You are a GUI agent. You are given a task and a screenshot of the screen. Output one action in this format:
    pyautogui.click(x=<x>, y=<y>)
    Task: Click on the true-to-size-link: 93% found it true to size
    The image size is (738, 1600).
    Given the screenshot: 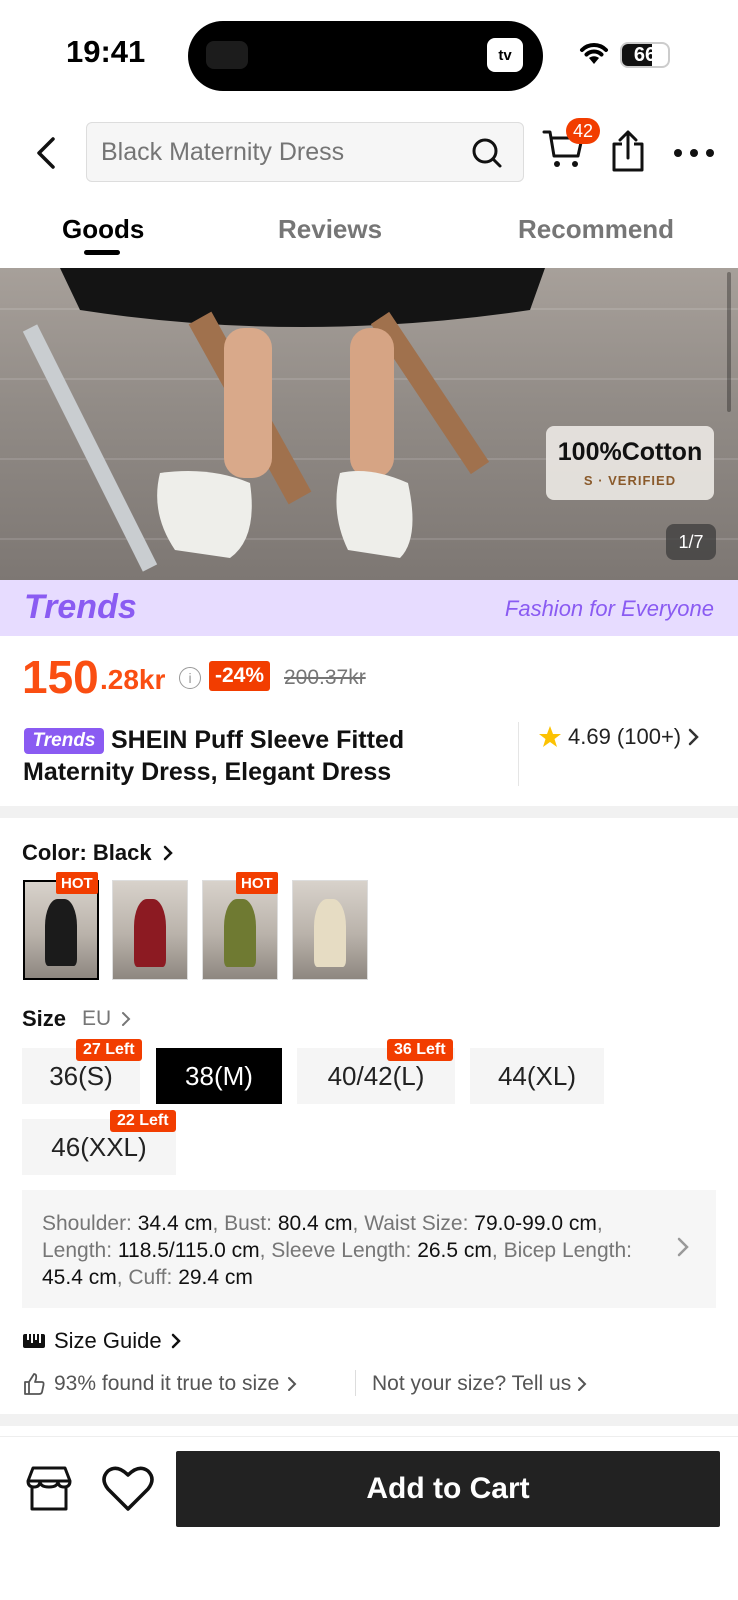 What is the action you would take?
    pyautogui.click(x=159, y=1384)
    